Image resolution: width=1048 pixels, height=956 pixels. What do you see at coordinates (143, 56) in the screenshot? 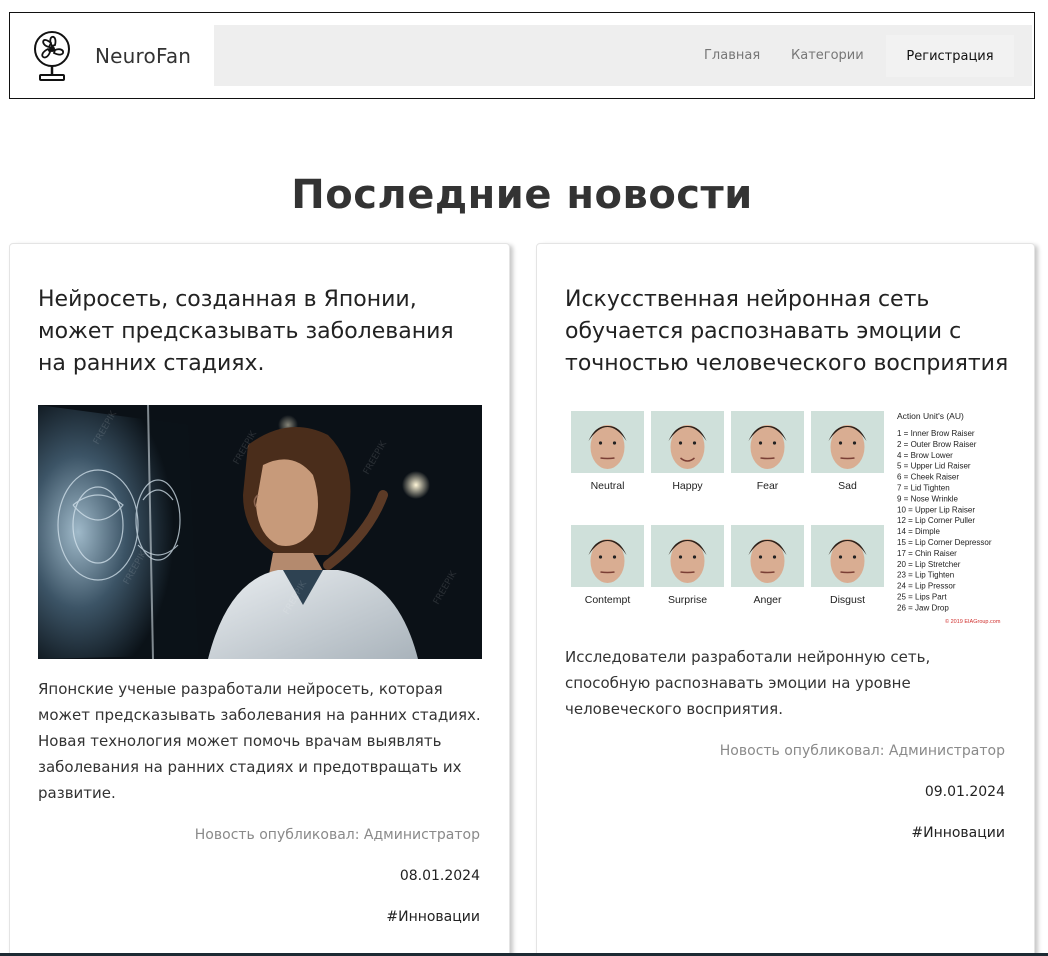
I see `brand-name: NeuroFan` at bounding box center [143, 56].